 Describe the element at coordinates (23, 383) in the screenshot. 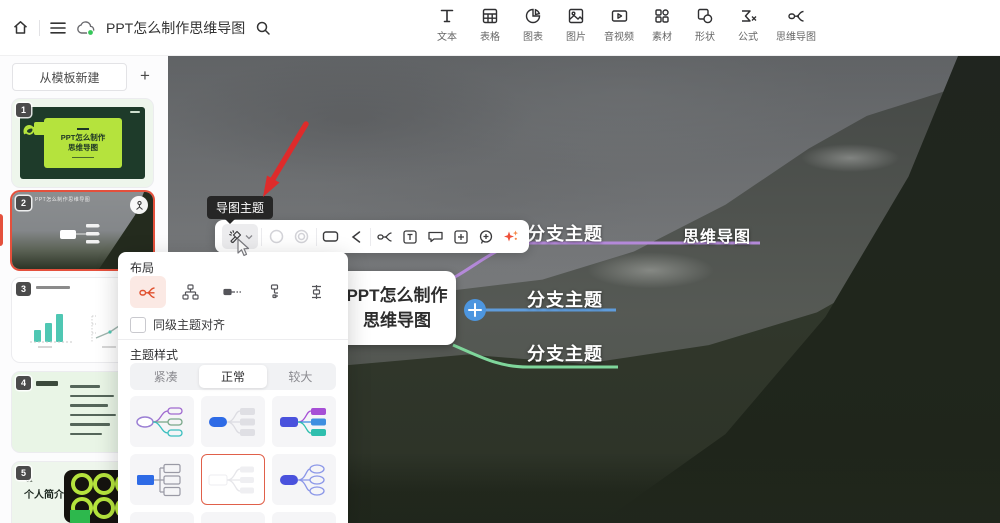

I see `slide-number-badge: 4` at that location.